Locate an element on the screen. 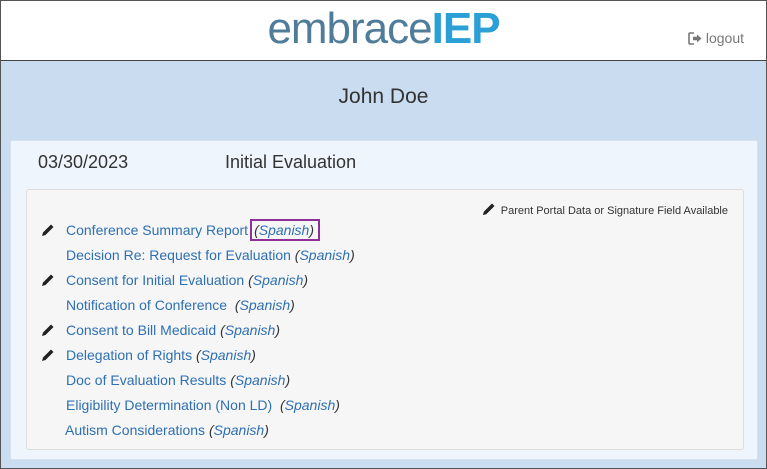 The width and height of the screenshot is (767, 469). document-row: Autism Considerations (Spanish) is located at coordinates (167, 430).